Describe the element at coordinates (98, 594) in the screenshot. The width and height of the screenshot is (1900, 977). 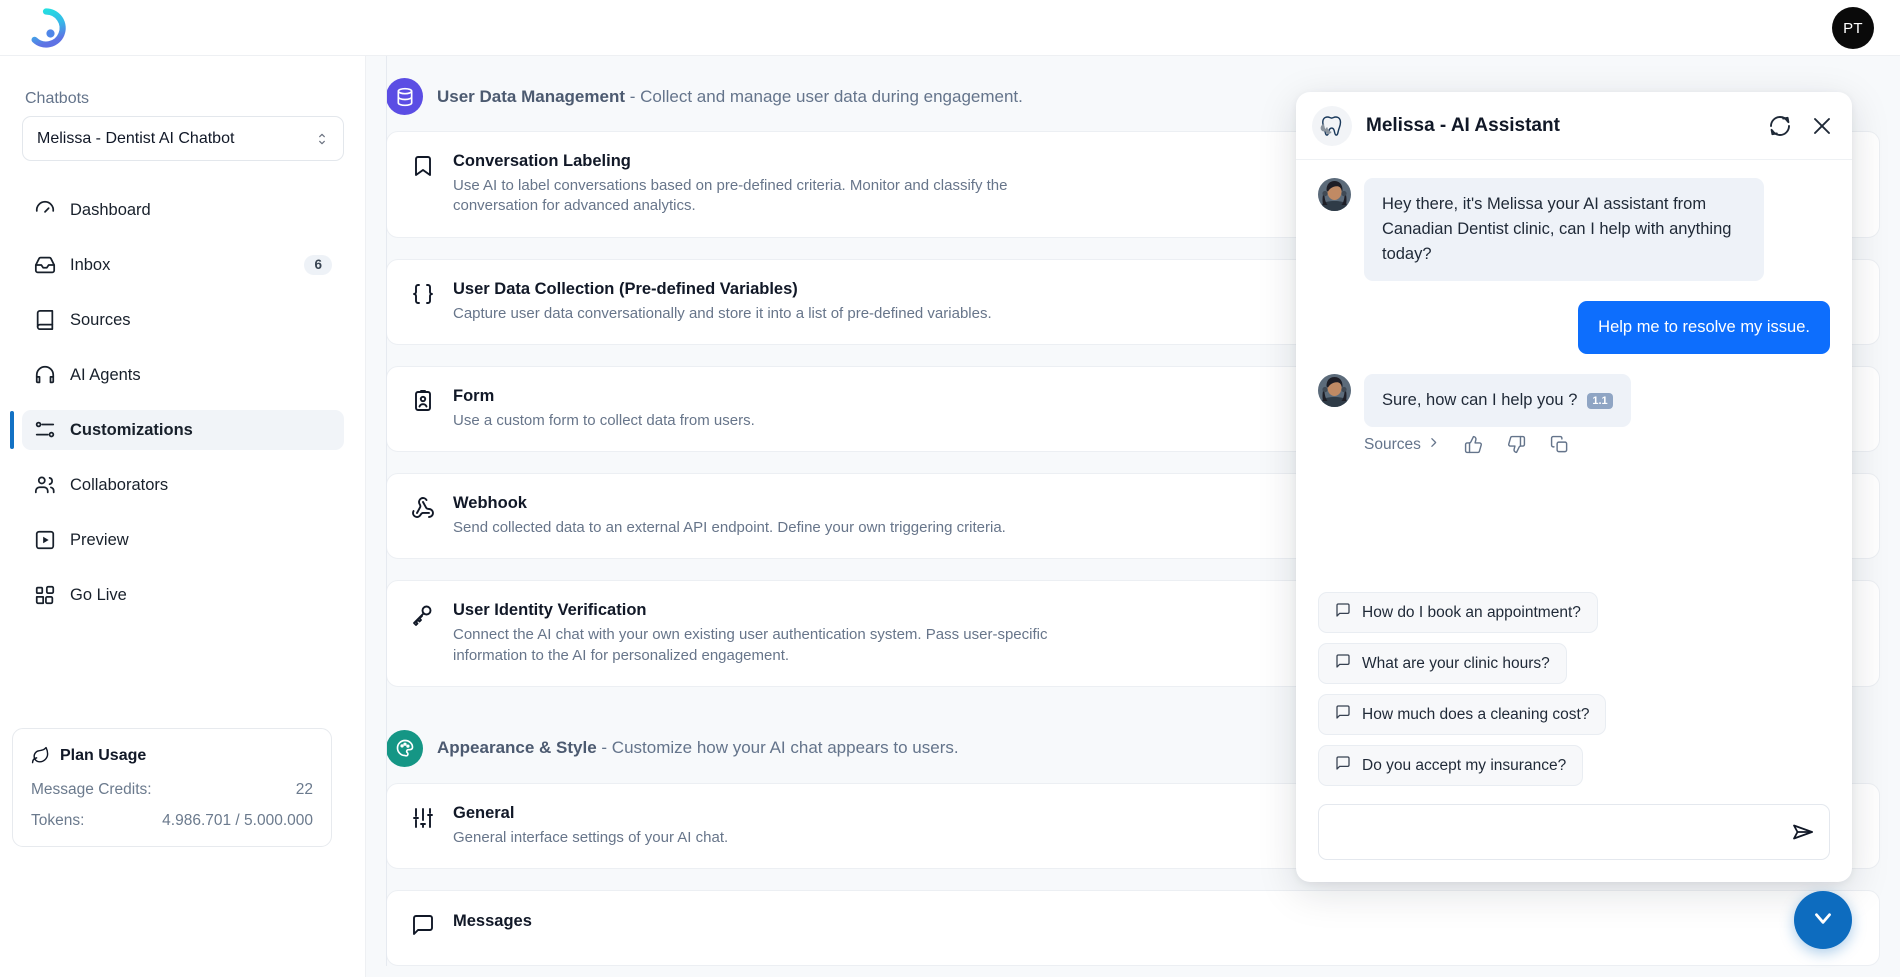
I see `sidebar-item-label: Go Live` at that location.